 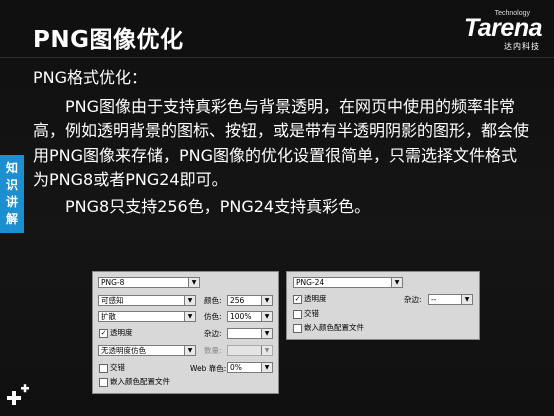 I want to click on transparency-dither-select: 无透明度仿色 ▼, so click(x=147, y=350).